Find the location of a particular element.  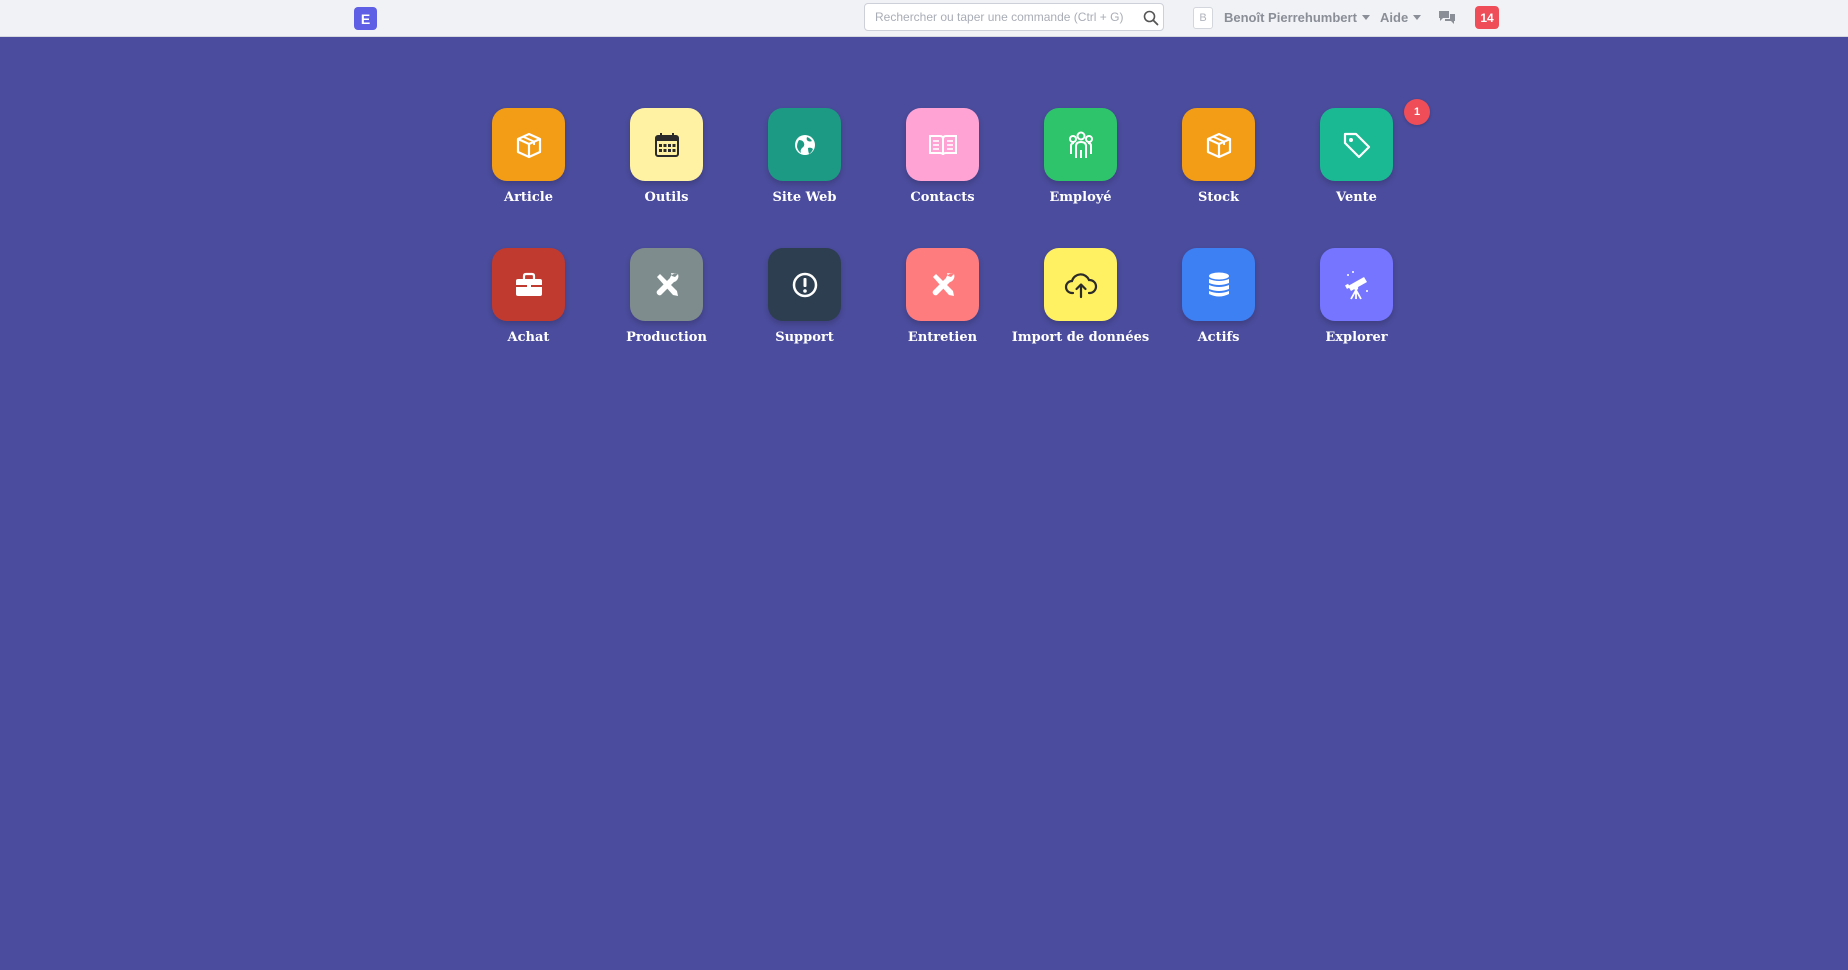

people-icon is located at coordinates (1080, 144).